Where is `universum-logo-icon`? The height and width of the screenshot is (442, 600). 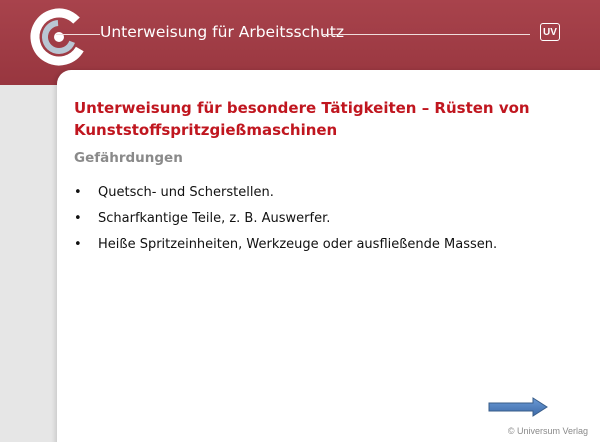
universum-logo-icon is located at coordinates (59, 37).